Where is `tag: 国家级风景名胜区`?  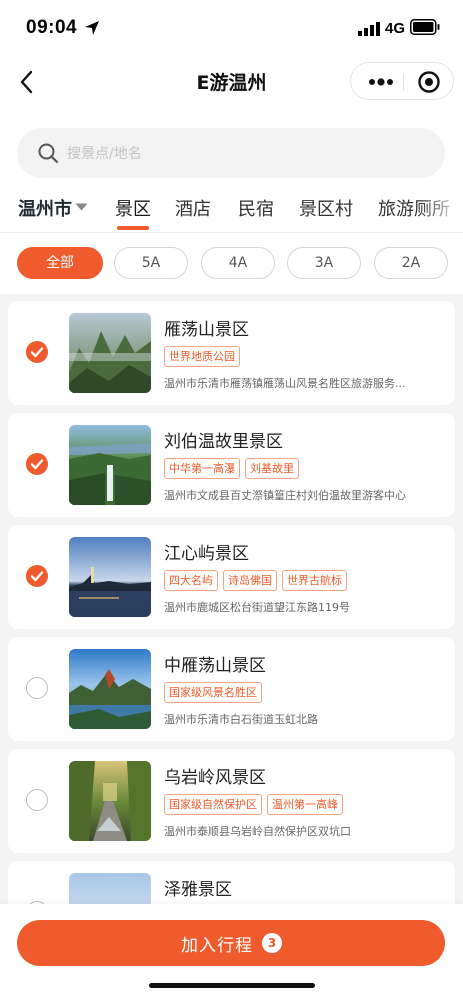 tag: 国家级风景名胜区 is located at coordinates (213, 692).